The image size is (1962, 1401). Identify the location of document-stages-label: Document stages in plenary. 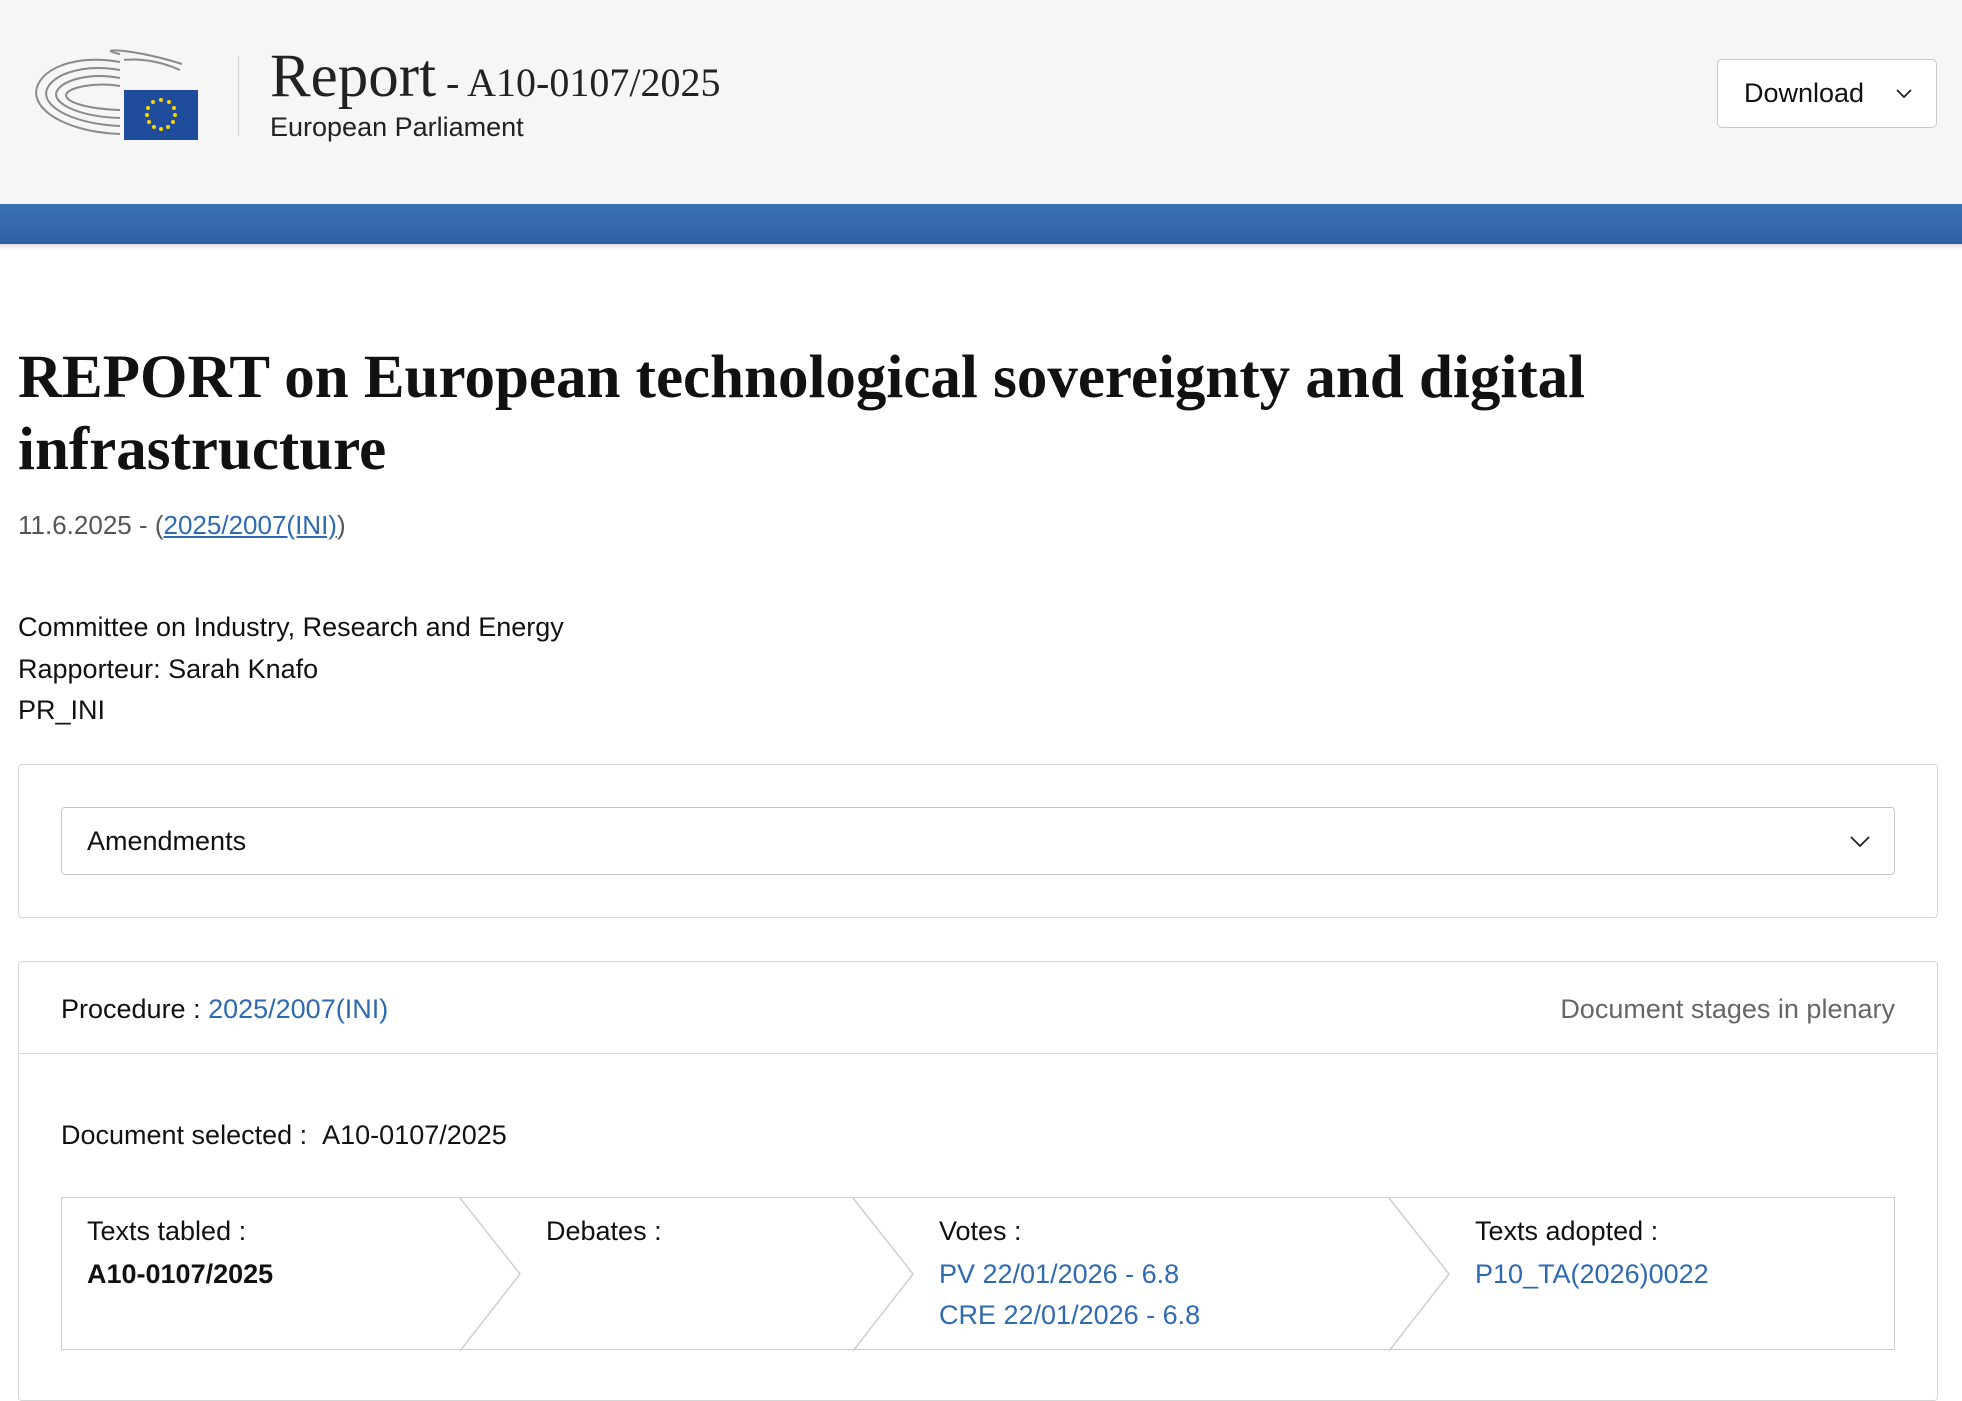
(1727, 1009).